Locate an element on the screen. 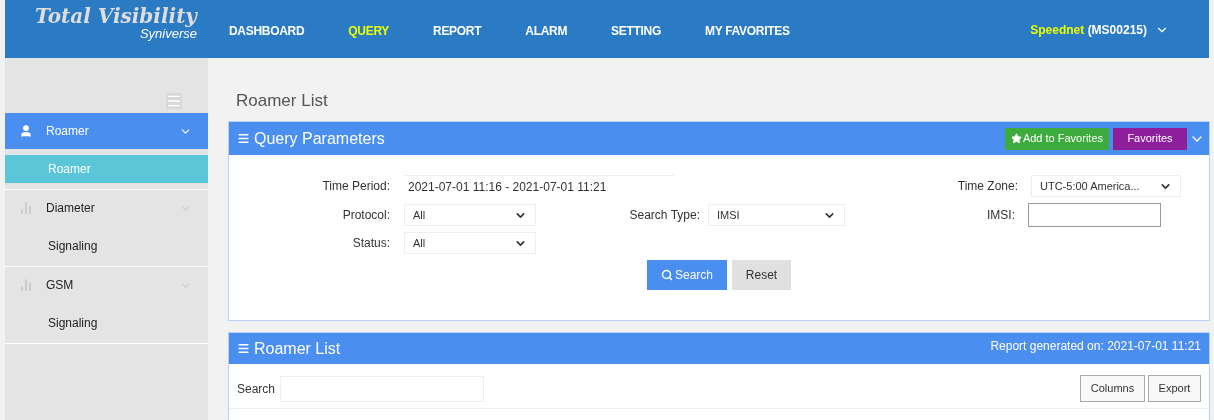  field-label: Time Period: is located at coordinates (355, 186).